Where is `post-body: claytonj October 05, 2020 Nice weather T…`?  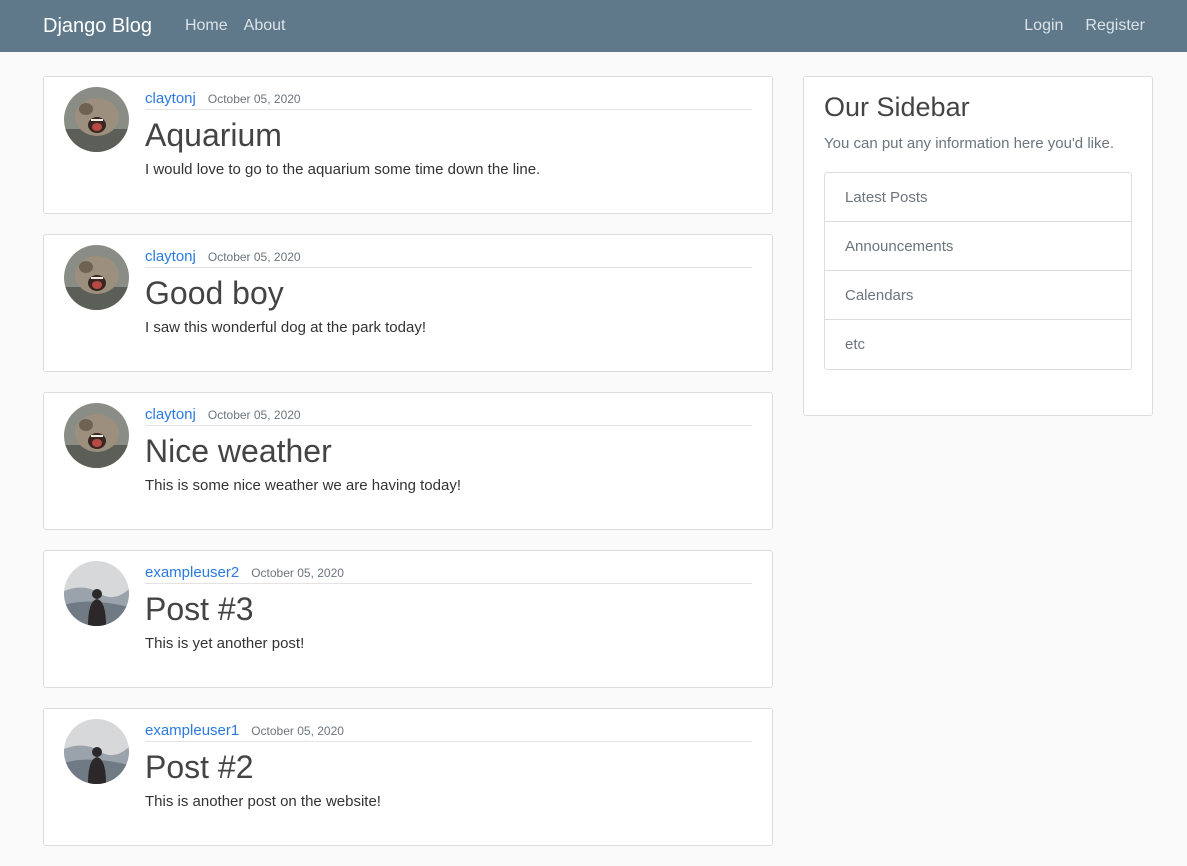 post-body: claytonj October 05, 2020 Nice weather T… is located at coordinates (448, 451).